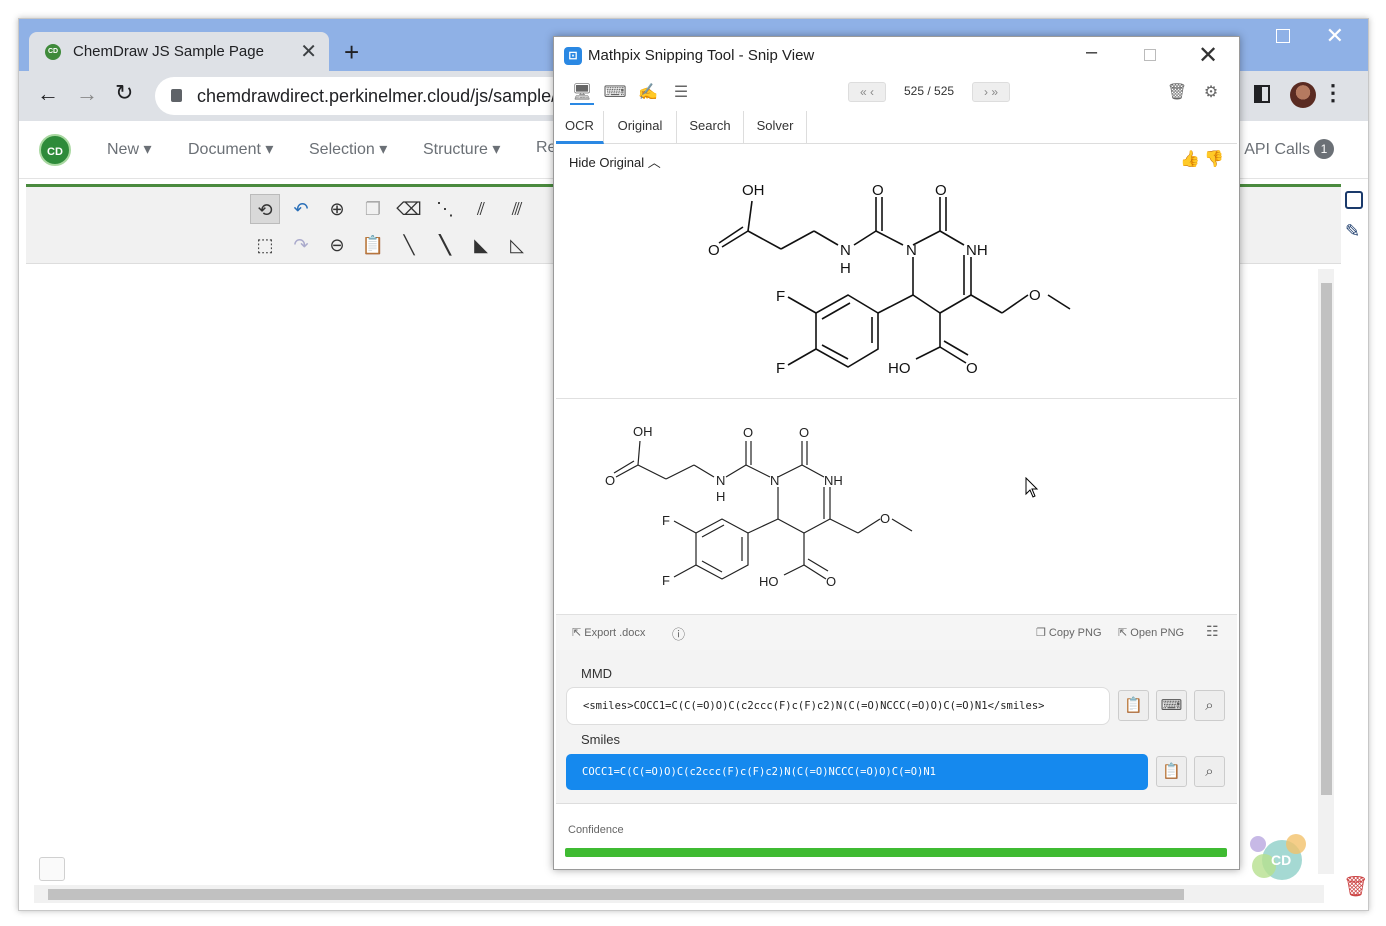  Describe the element at coordinates (1171, 771) in the screenshot. I see `copy-smiles-icon: 📋` at that location.